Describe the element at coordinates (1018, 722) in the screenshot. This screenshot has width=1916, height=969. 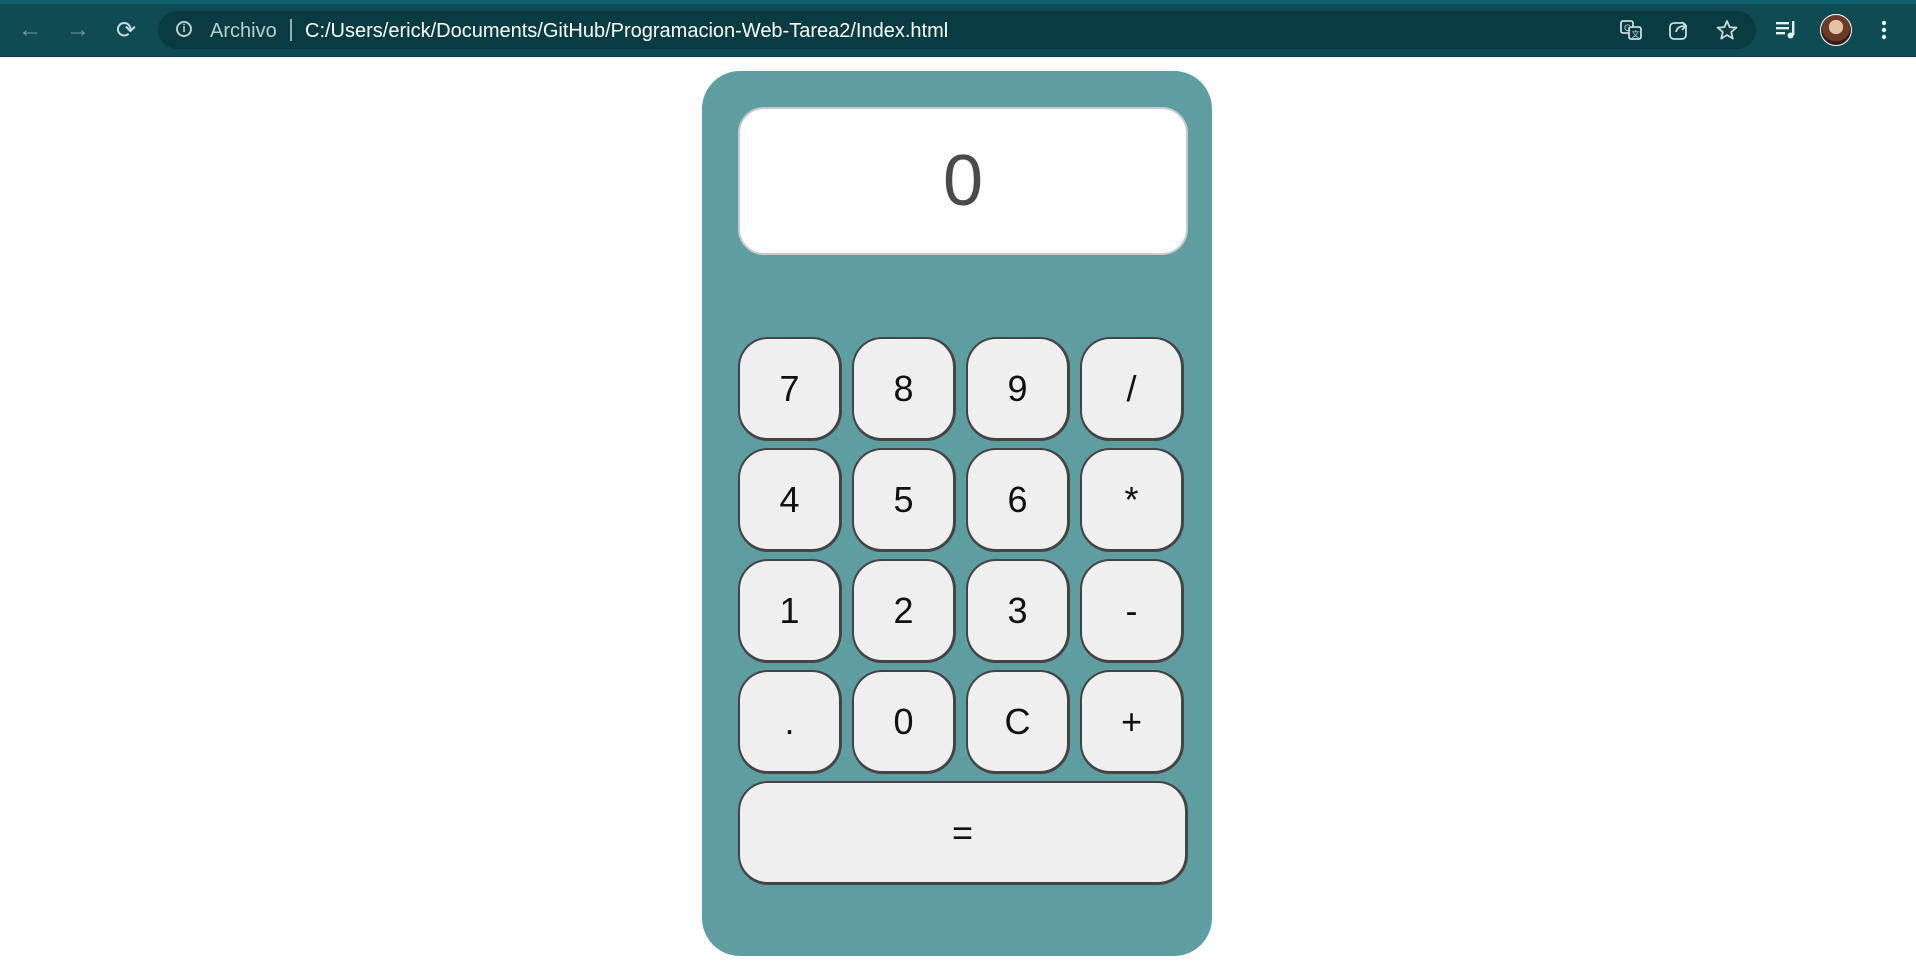
I see `key-clear: C` at that location.